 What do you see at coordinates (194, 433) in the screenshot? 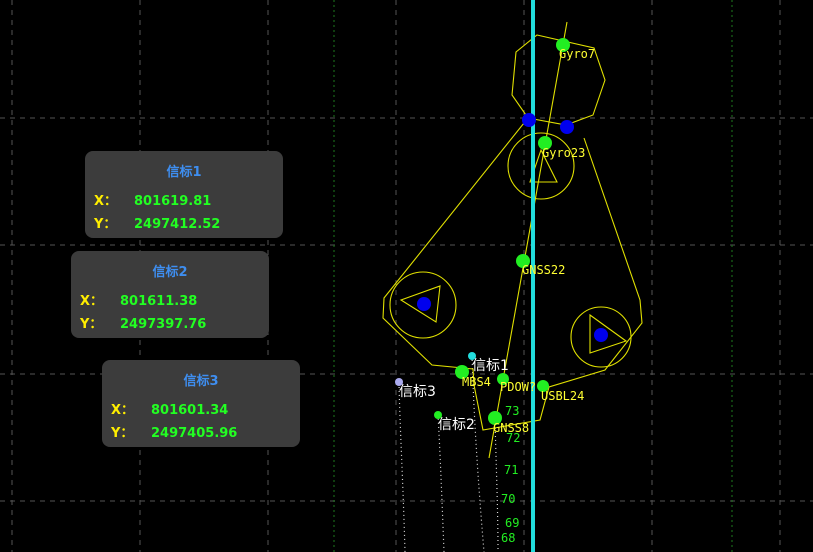
I see `y-value: 2497405.96` at bounding box center [194, 433].